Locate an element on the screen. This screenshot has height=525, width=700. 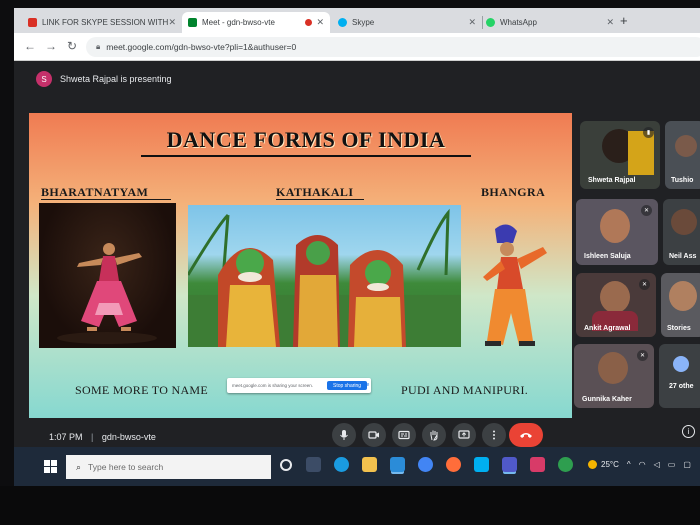
windows-start-icon is located at coordinates (50, 466).